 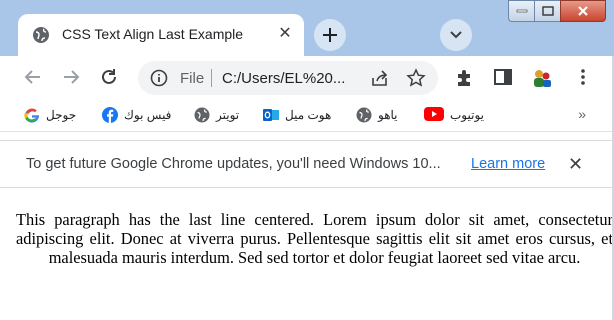 I want to click on window-controls, so click(x=557, y=12).